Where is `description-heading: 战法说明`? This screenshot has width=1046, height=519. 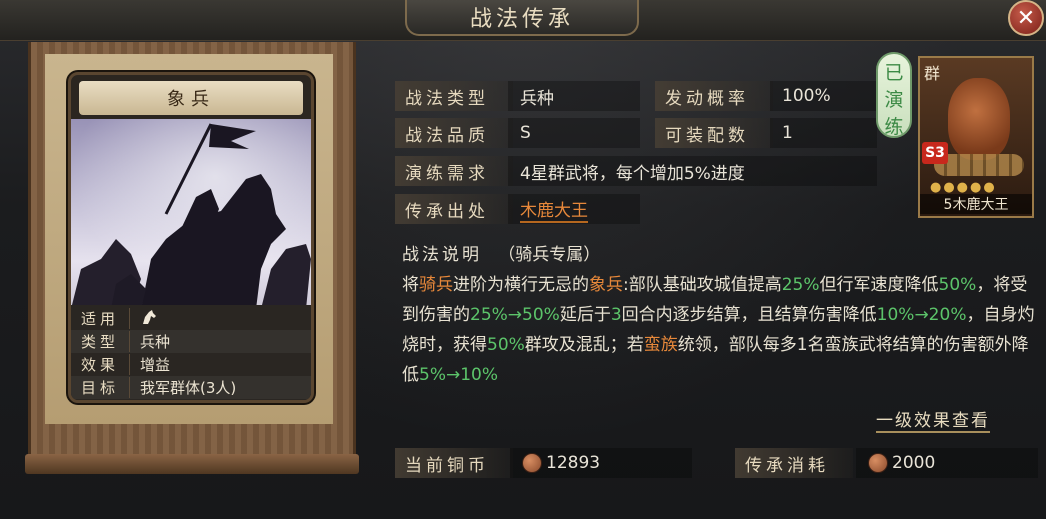
description-heading: 战法说明 is located at coordinates (442, 255).